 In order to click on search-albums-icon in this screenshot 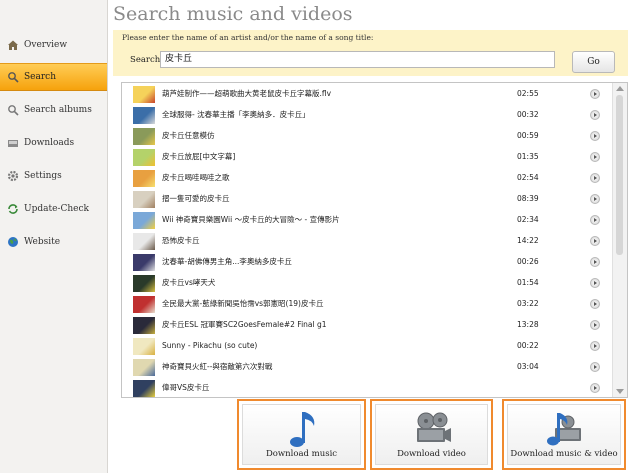, I will do `click(12, 110)`.